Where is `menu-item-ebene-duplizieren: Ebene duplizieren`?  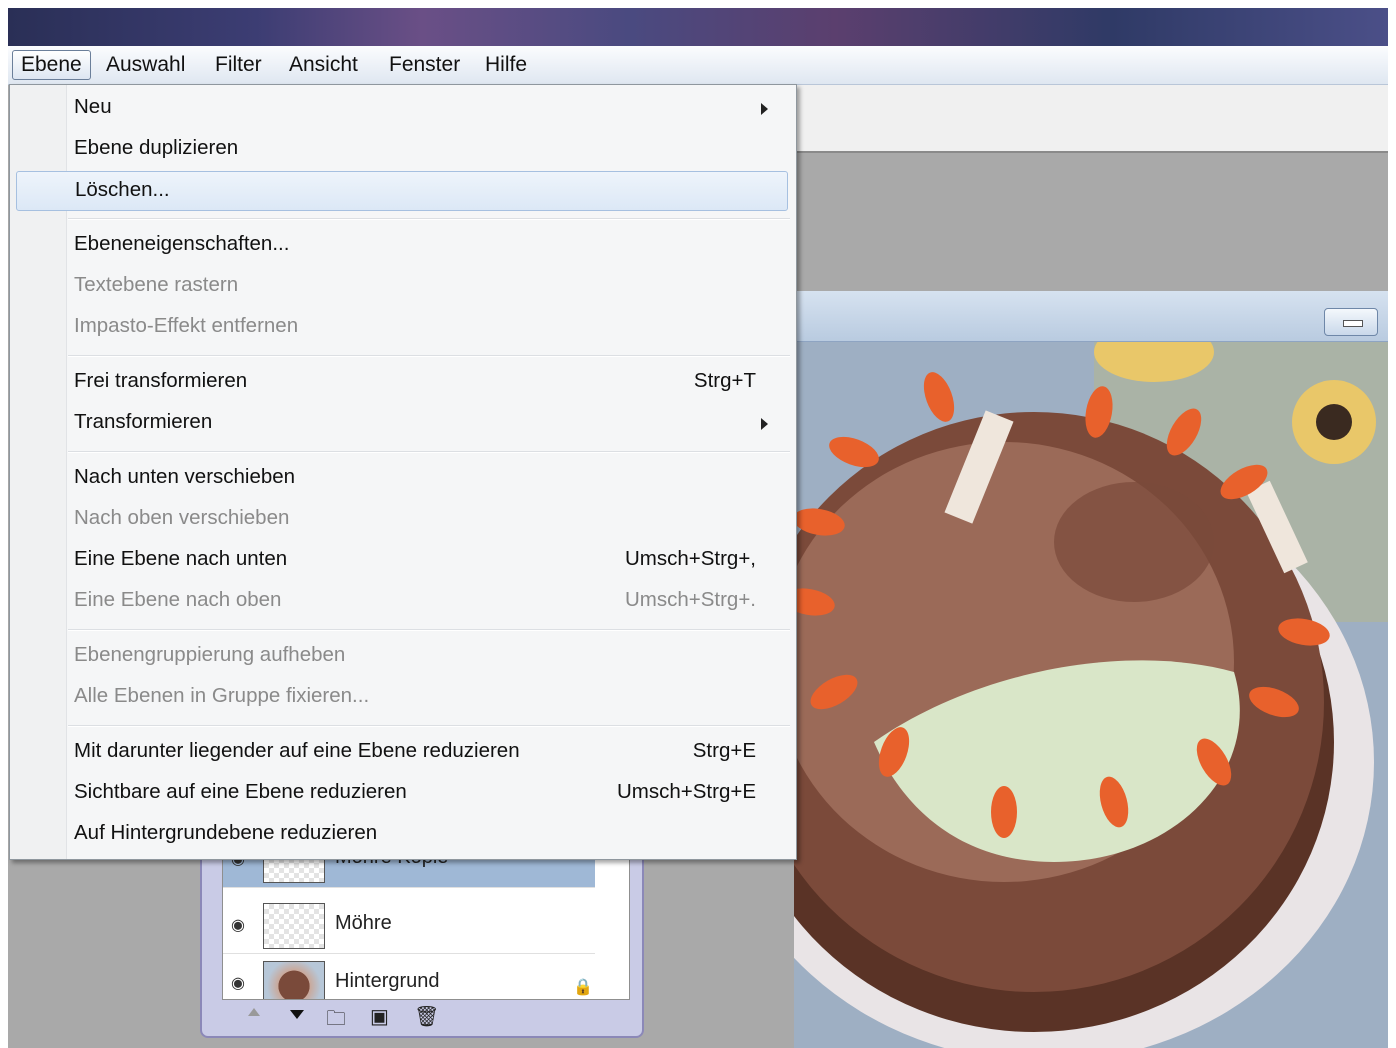
menu-item-ebene-duplizieren: Ebene duplizieren is located at coordinates (402, 150).